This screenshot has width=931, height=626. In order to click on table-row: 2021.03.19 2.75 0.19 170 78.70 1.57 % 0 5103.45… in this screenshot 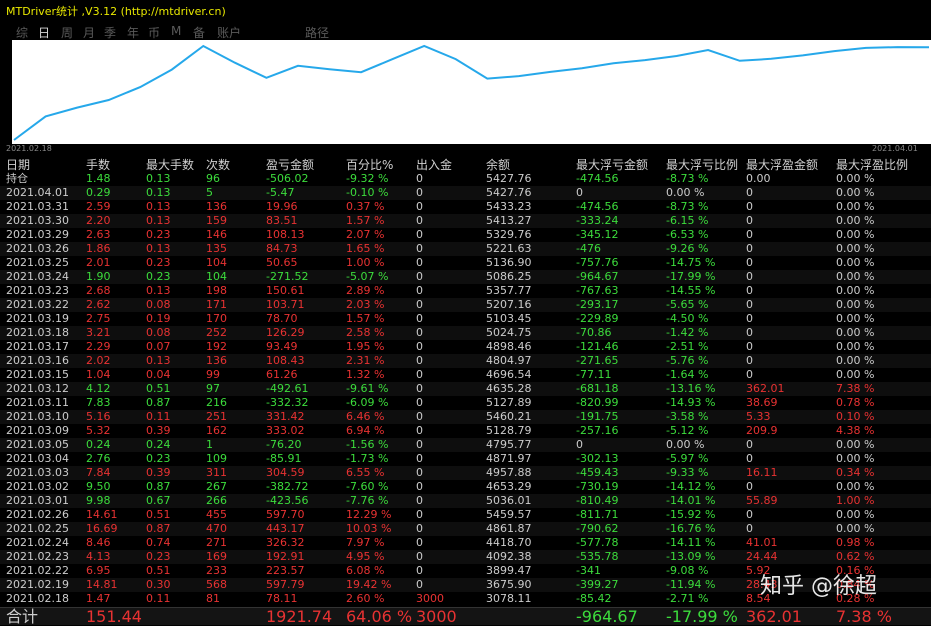, I will do `click(465, 319)`.